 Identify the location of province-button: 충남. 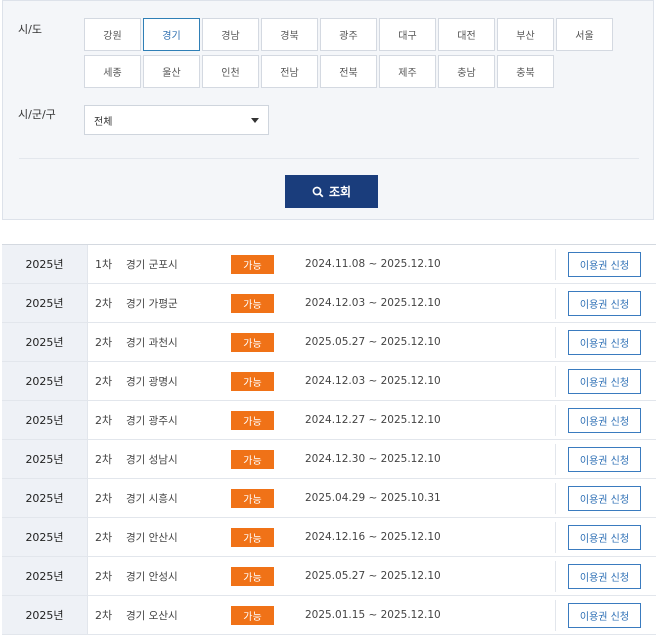
(466, 71).